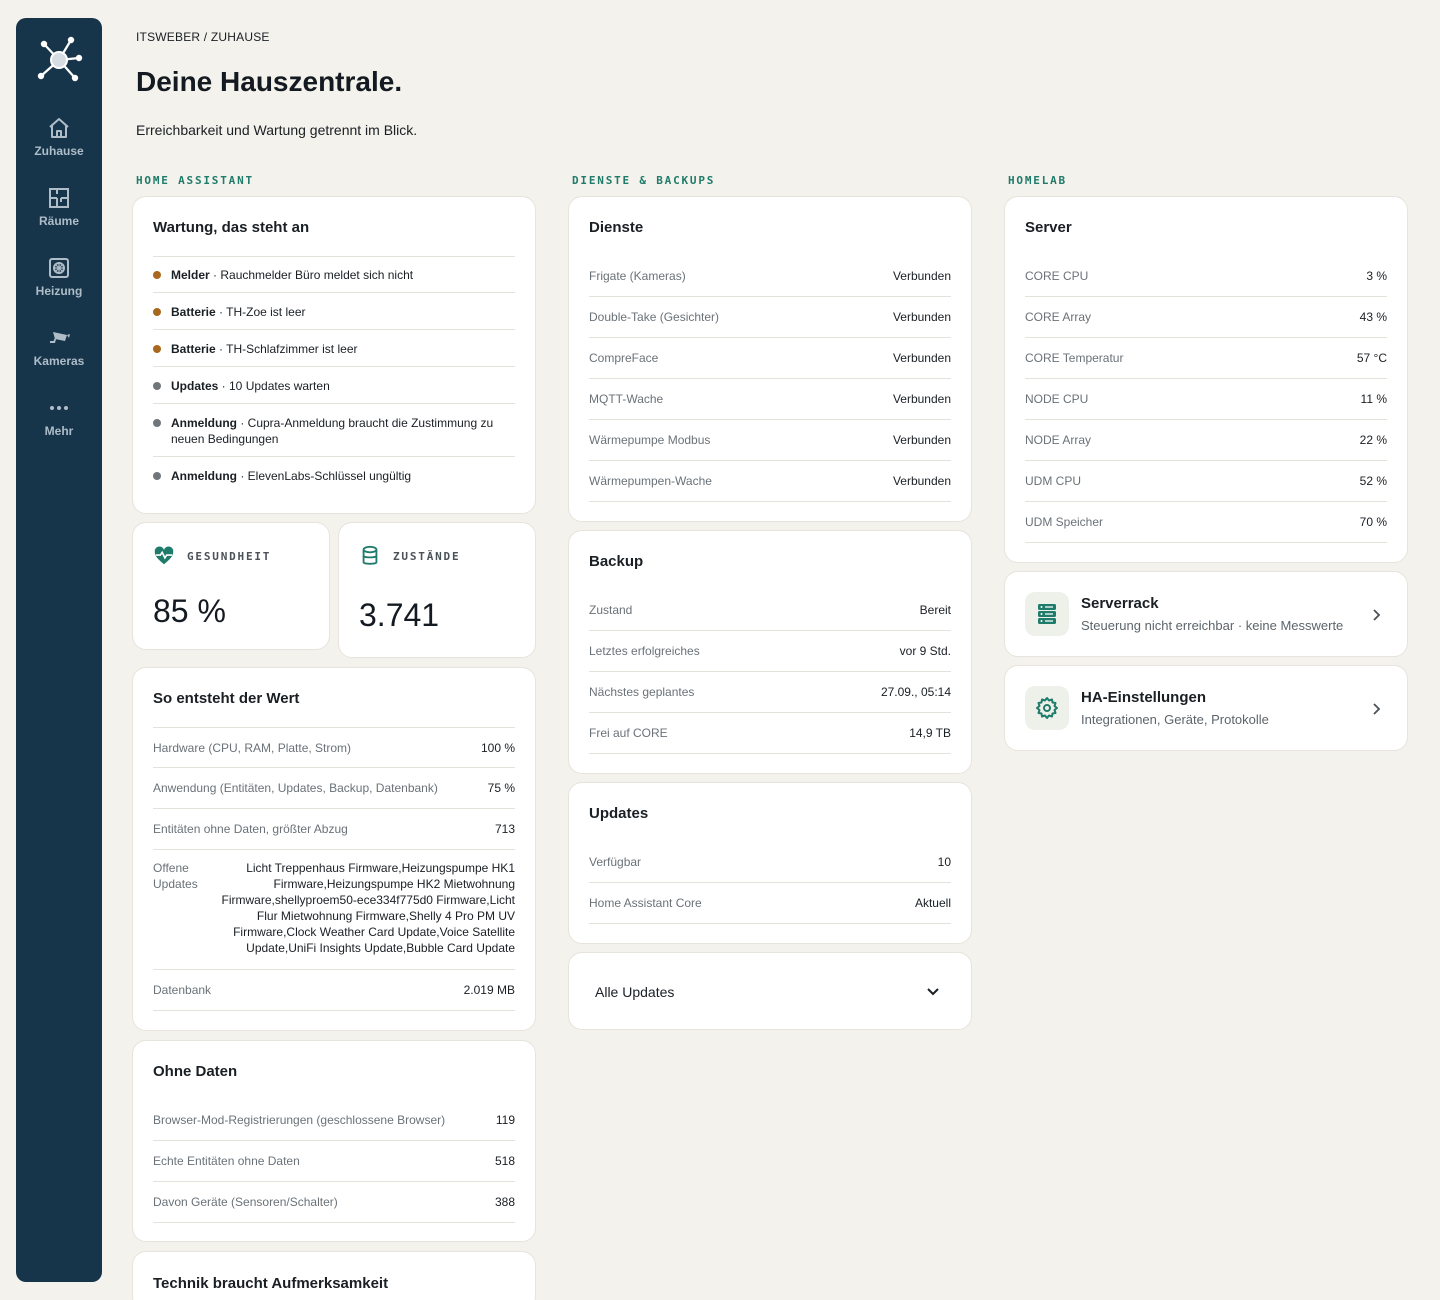 Image resolution: width=1440 pixels, height=1300 pixels. I want to click on maintenance-item: Batterie · TH-Zoe ist leer, so click(334, 312).